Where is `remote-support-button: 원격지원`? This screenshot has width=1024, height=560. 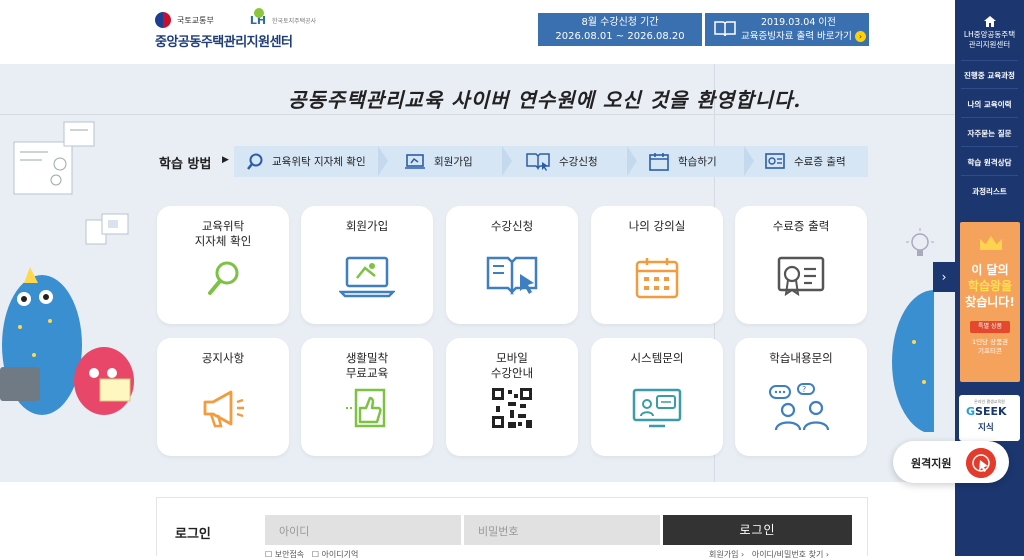 remote-support-button: 원격지원 is located at coordinates (951, 462).